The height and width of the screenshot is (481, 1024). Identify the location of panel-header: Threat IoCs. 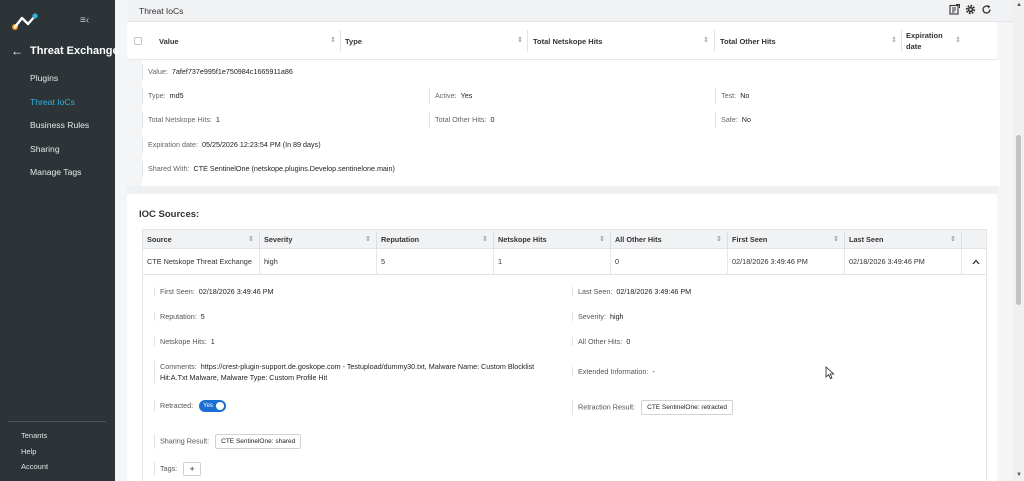
(575, 11).